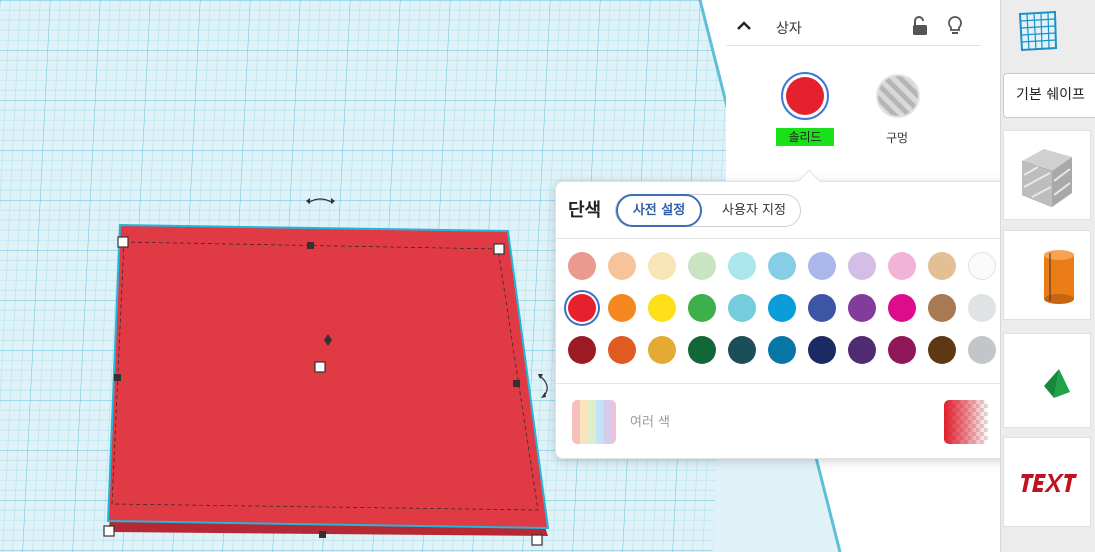  I want to click on solid-hole-selector: 솔리드 구멍, so click(853, 114).